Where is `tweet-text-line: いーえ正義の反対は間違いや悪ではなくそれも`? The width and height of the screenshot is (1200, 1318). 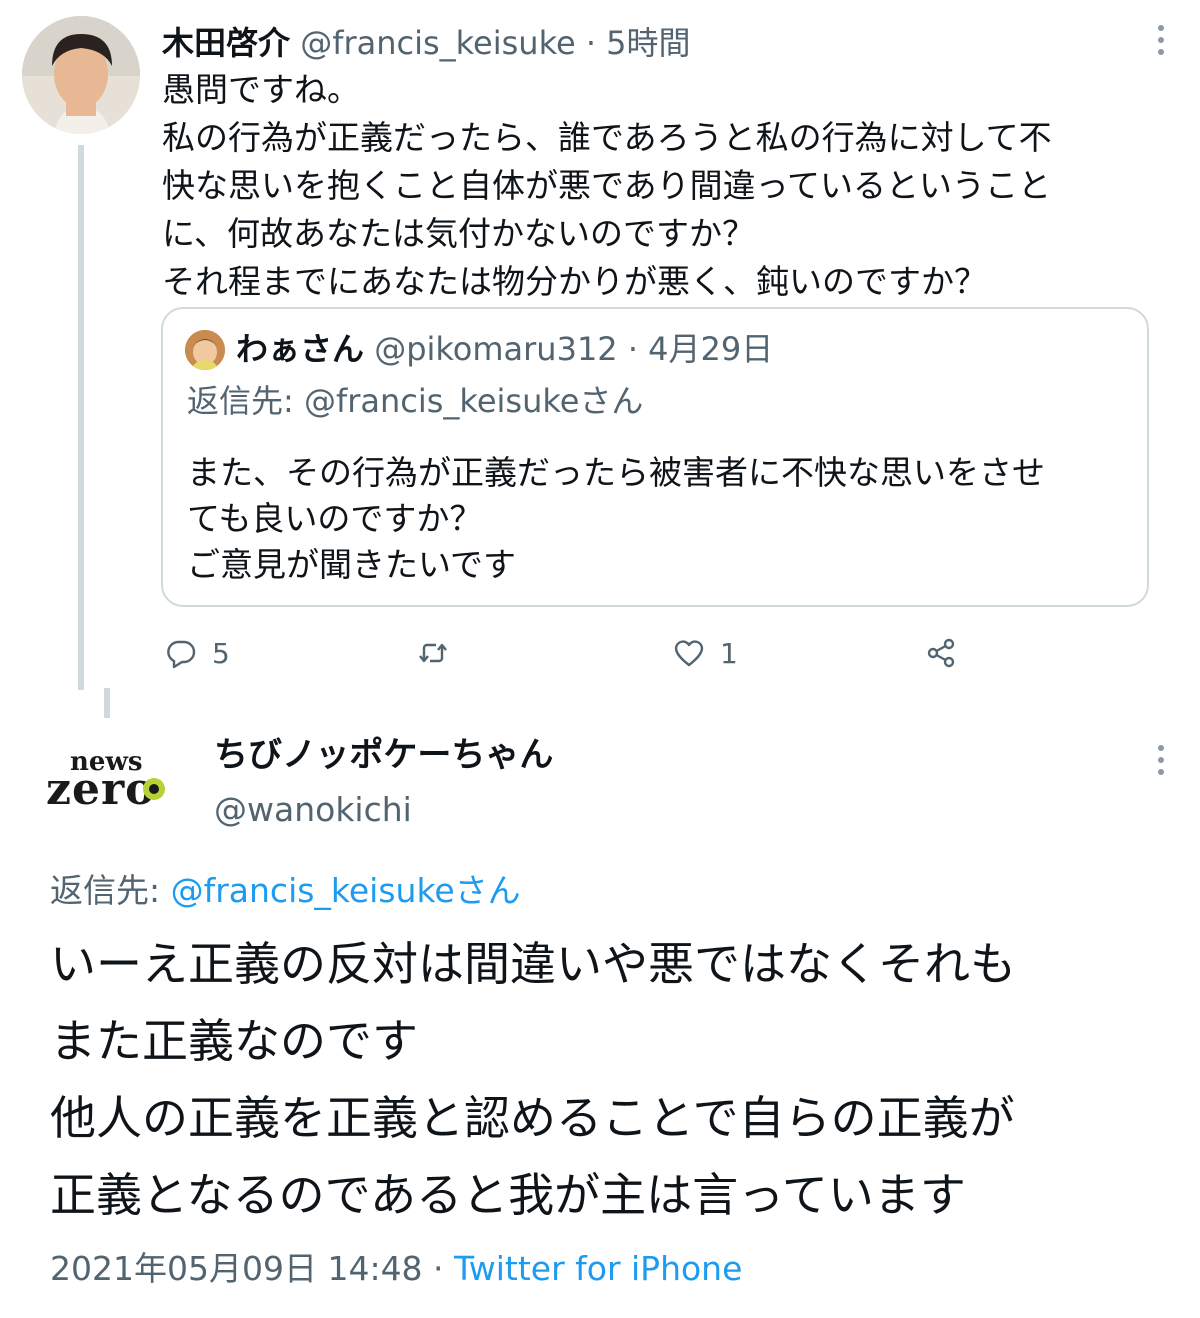 tweet-text-line: いーえ正義の反対は間違いや悪ではなくそれも is located at coordinates (533, 964).